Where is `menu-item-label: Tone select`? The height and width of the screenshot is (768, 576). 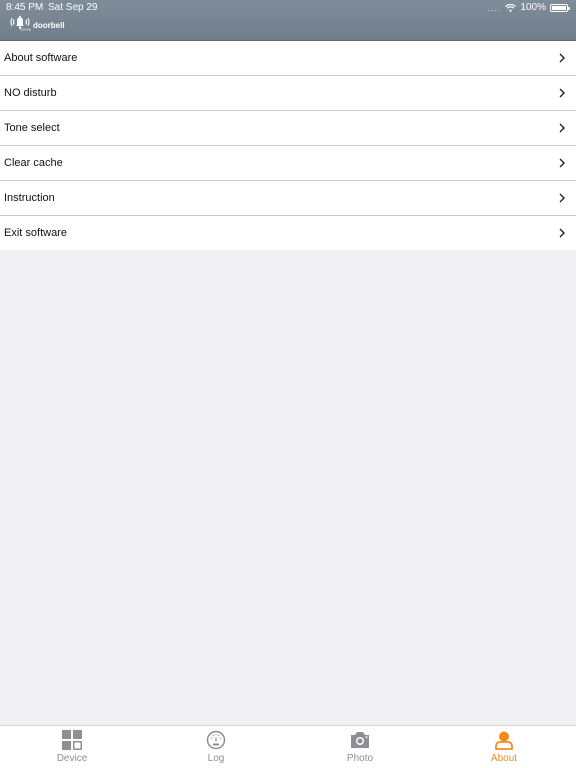 menu-item-label: Tone select is located at coordinates (32, 128).